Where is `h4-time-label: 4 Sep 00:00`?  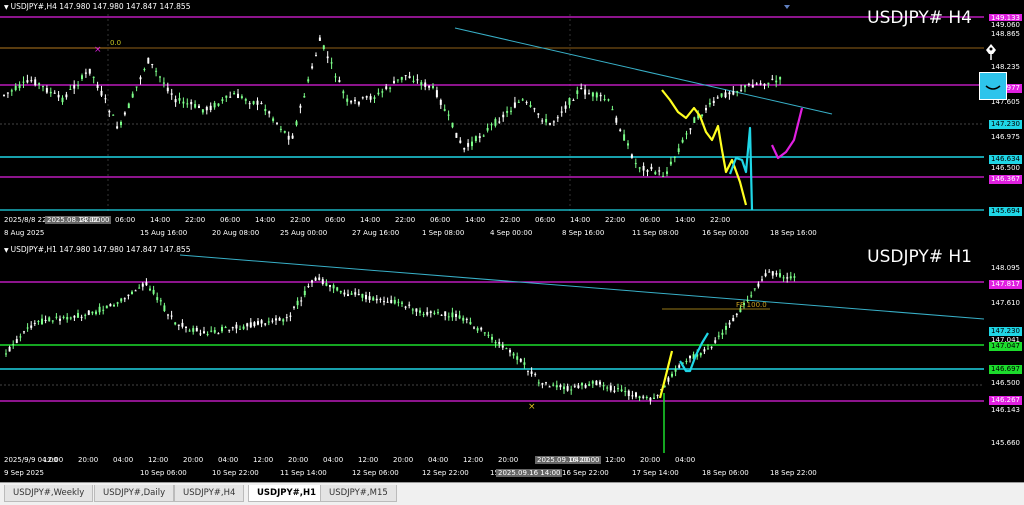 h4-time-label: 4 Sep 00:00 is located at coordinates (511, 233).